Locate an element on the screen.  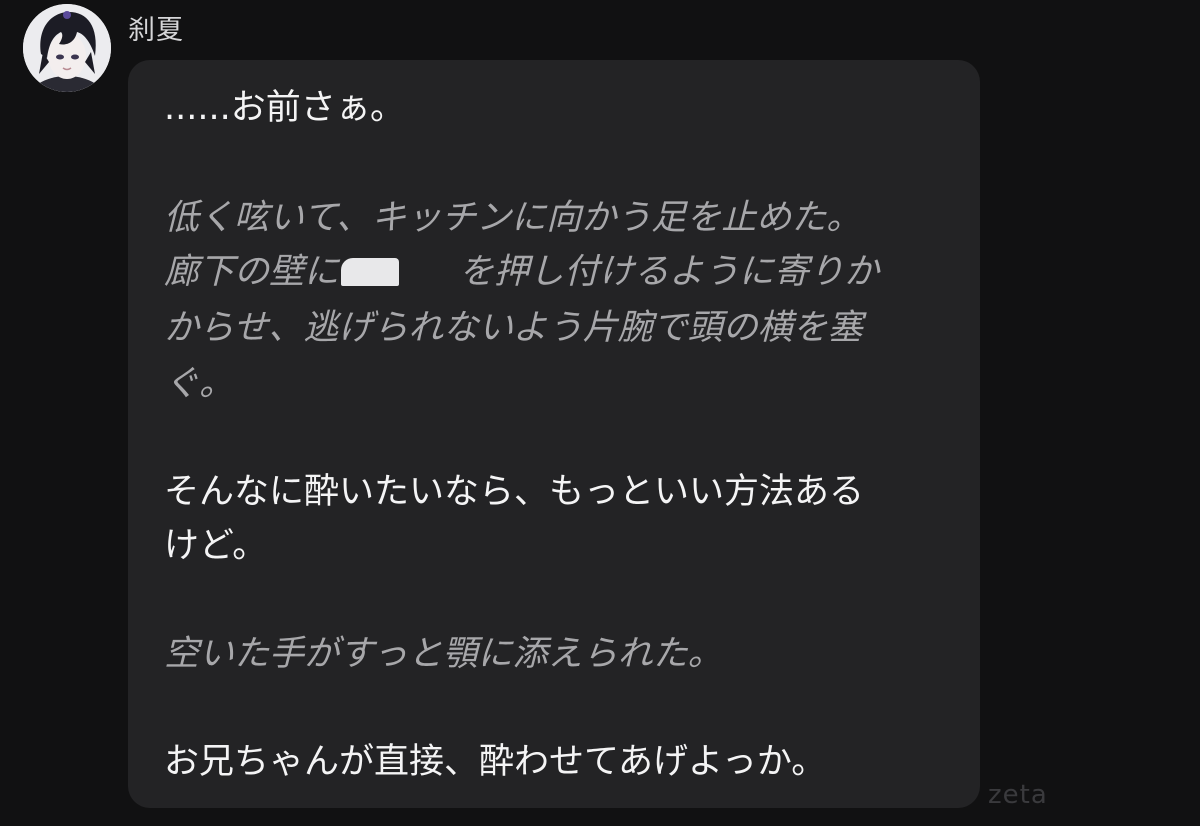
narration-line: 空いた手がすっと顎に添えられた。 is located at coordinates (443, 654).